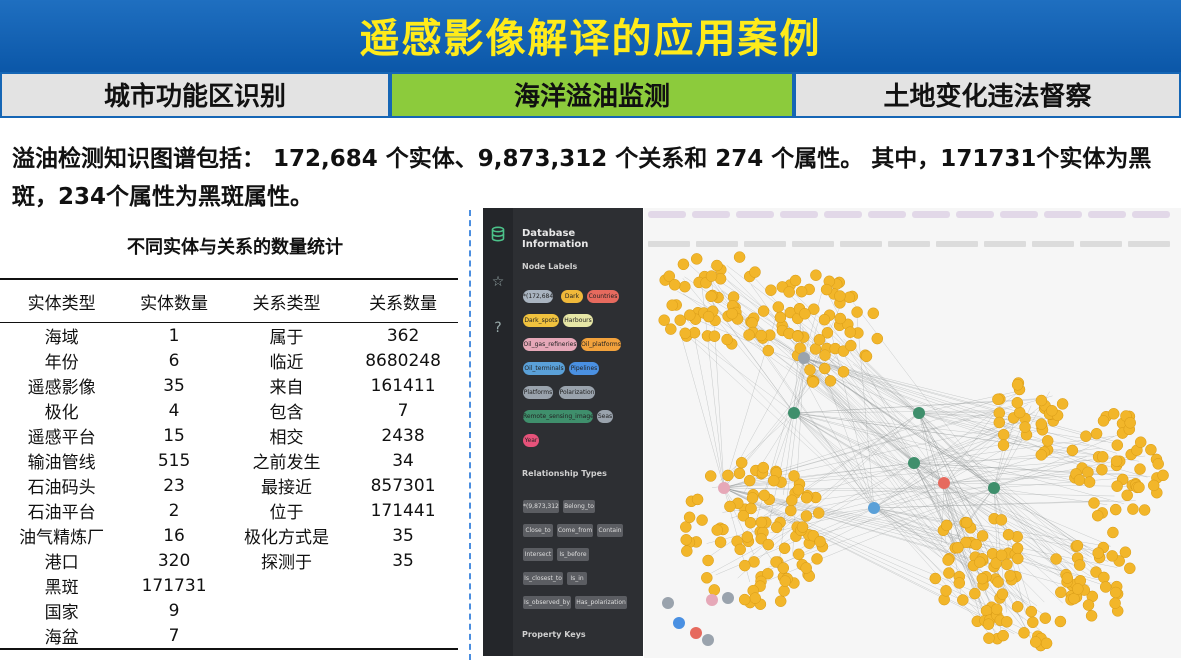 The width and height of the screenshot is (1181, 664). What do you see at coordinates (914, 463) in the screenshot?
I see `graph-hub-node` at bounding box center [914, 463].